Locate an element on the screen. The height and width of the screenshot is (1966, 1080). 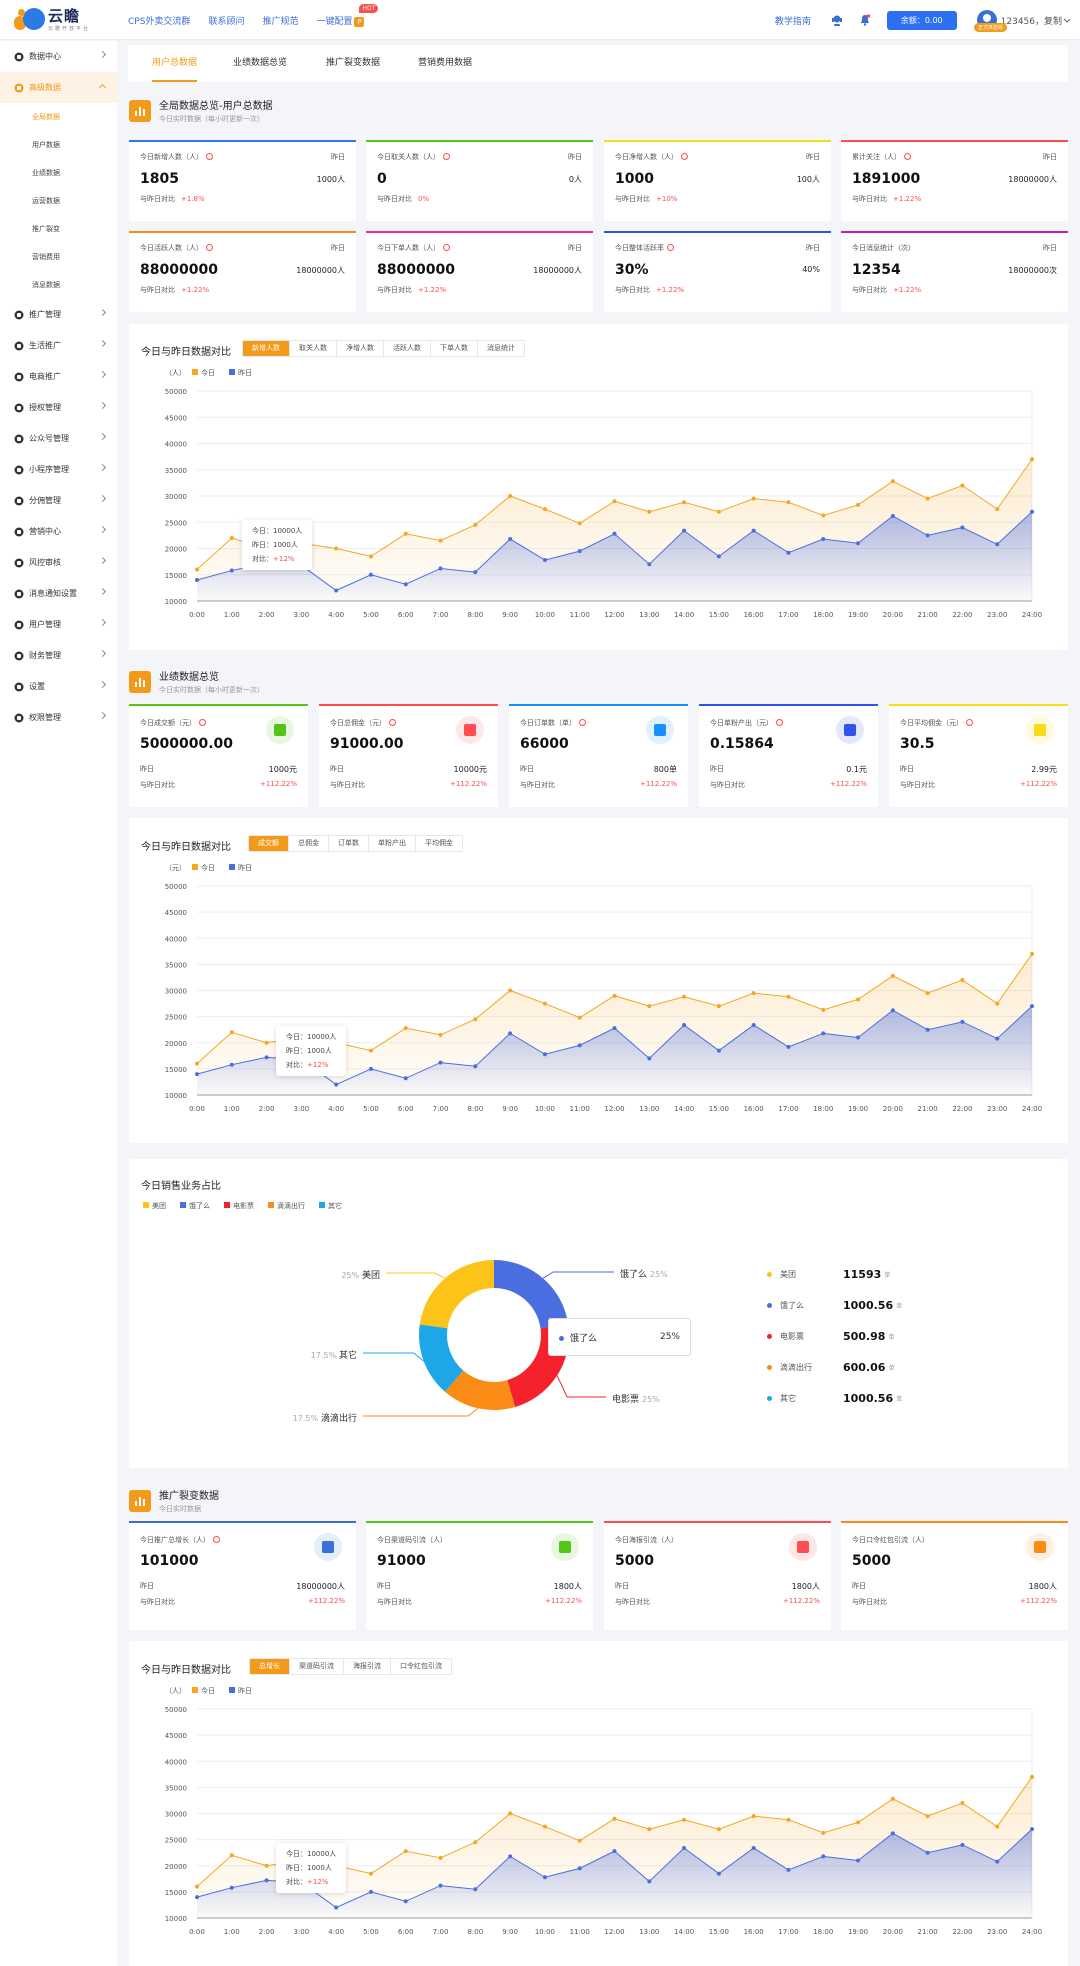
y-tick-label: 35000 is located at coordinates (176, 1788).